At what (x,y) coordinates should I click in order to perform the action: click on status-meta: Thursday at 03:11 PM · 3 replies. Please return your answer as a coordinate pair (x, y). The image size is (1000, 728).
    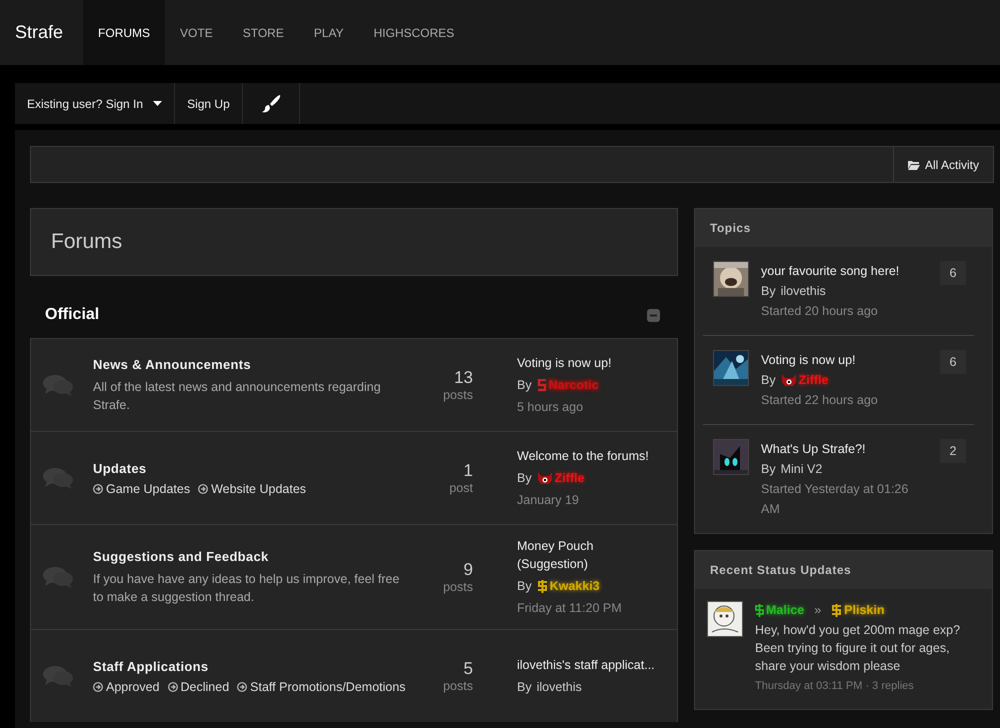
    Looking at the image, I should click on (835, 686).